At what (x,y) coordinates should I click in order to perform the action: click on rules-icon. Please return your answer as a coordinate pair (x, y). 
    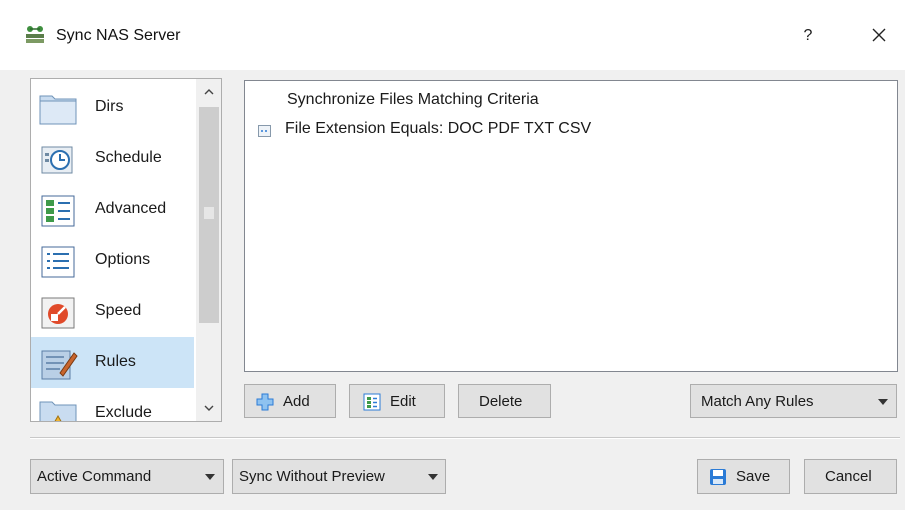
    Looking at the image, I should click on (58, 363).